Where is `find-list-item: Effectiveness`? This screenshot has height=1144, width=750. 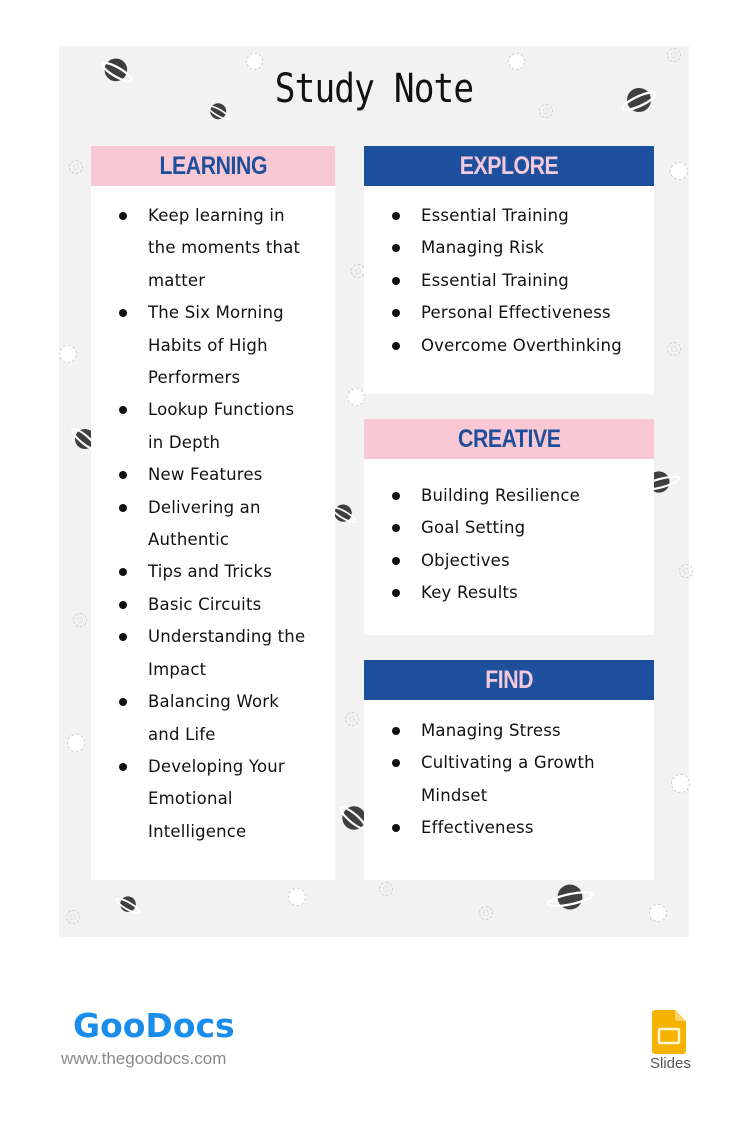
find-list-item: Effectiveness is located at coordinates (509, 828).